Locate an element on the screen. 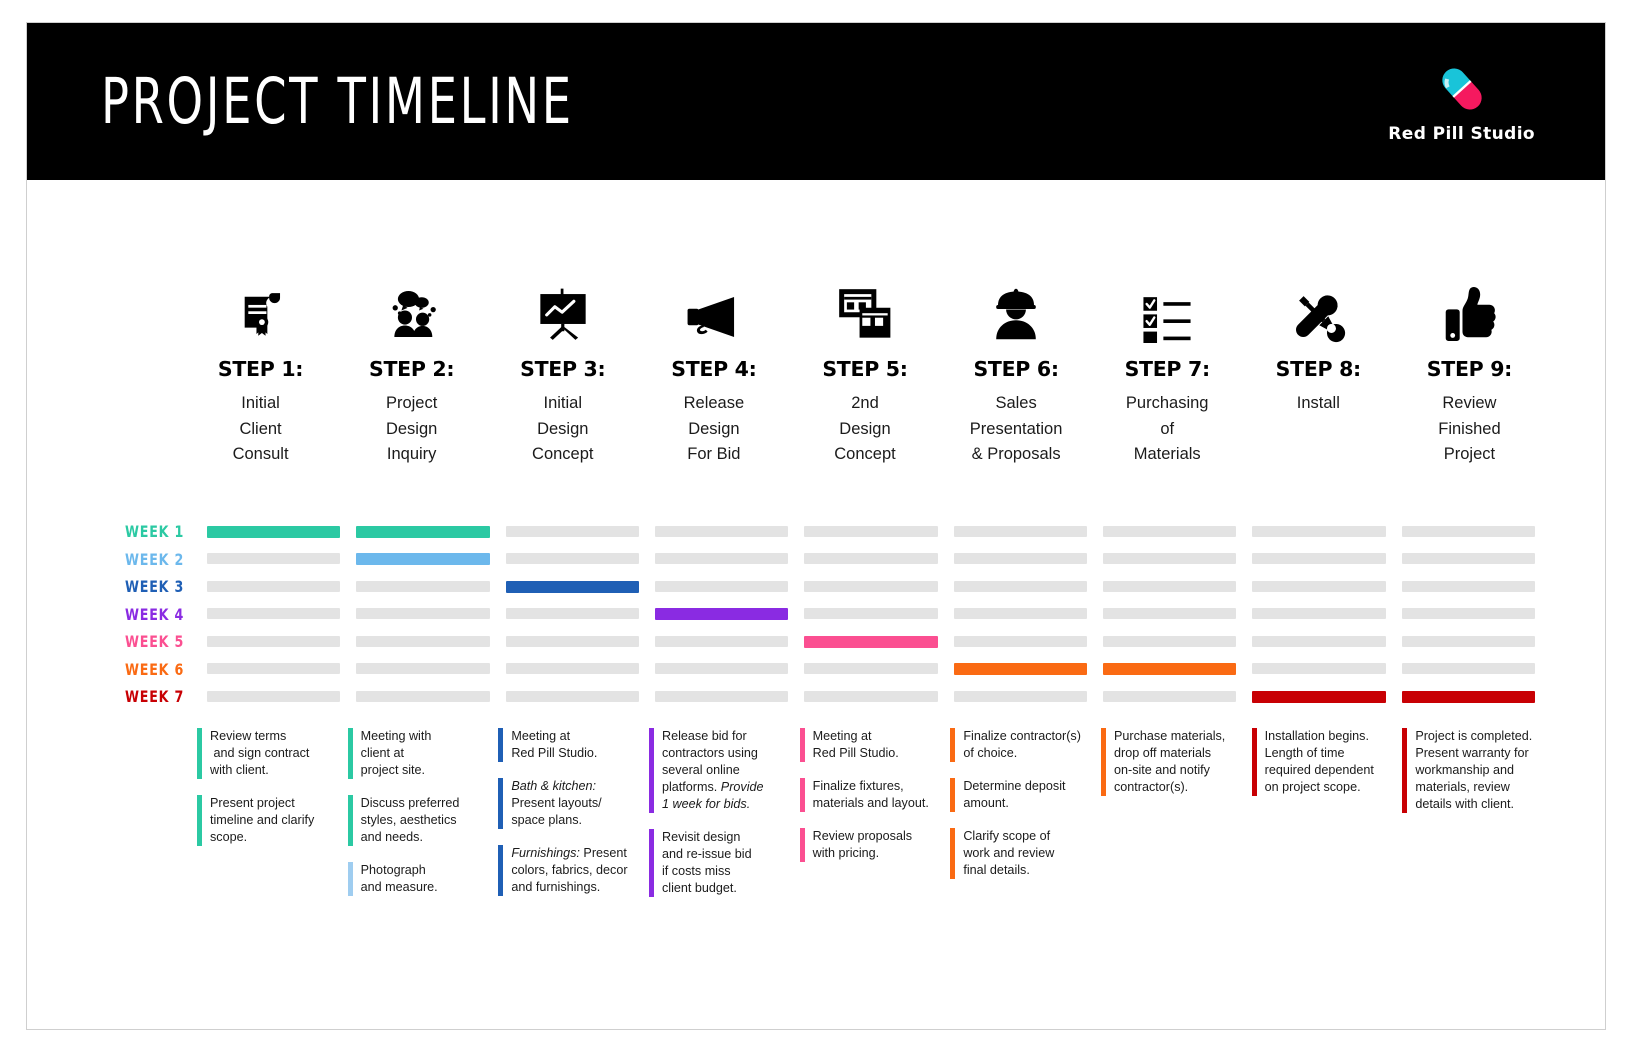 This screenshot has width=1632, height=1056. step-7: STEP 7: Purchasing of Materials is located at coordinates (1167, 374).